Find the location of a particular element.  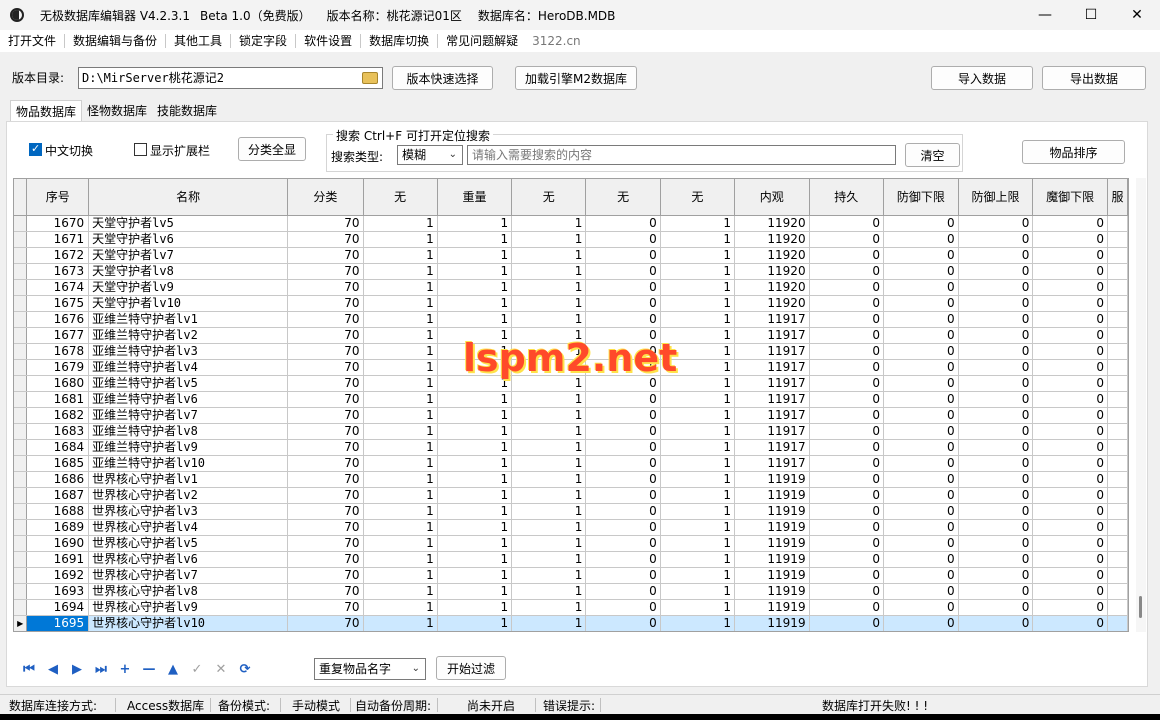

table-row: 1676 亚维兰特守护者lv1 70 1 1 1 0 1 11917 0 0 0 0 is located at coordinates (571, 319).